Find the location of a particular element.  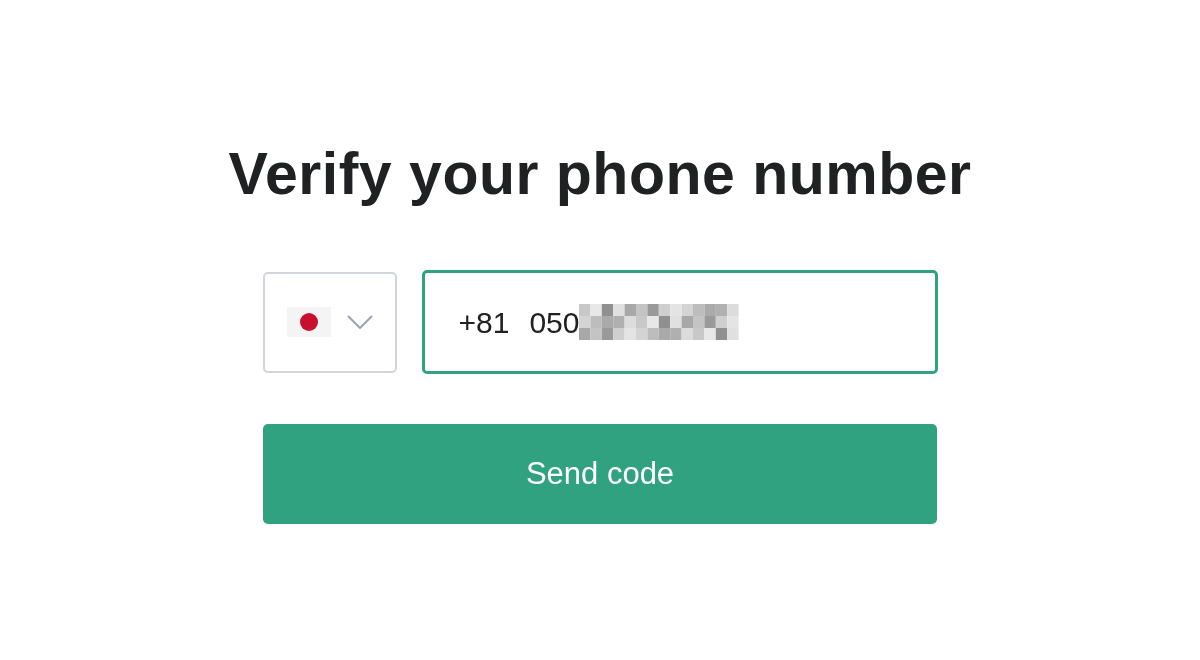

flag-icon is located at coordinates (308, 322).